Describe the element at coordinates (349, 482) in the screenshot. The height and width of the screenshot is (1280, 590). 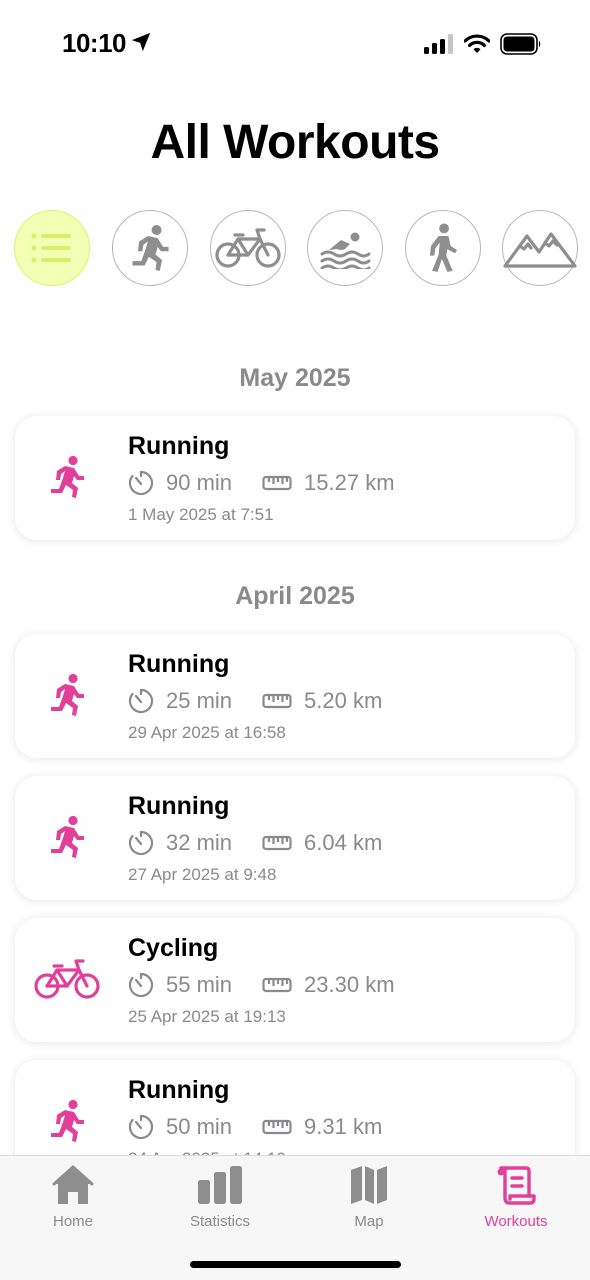
I see `workout-distance: 15.27 km` at that location.